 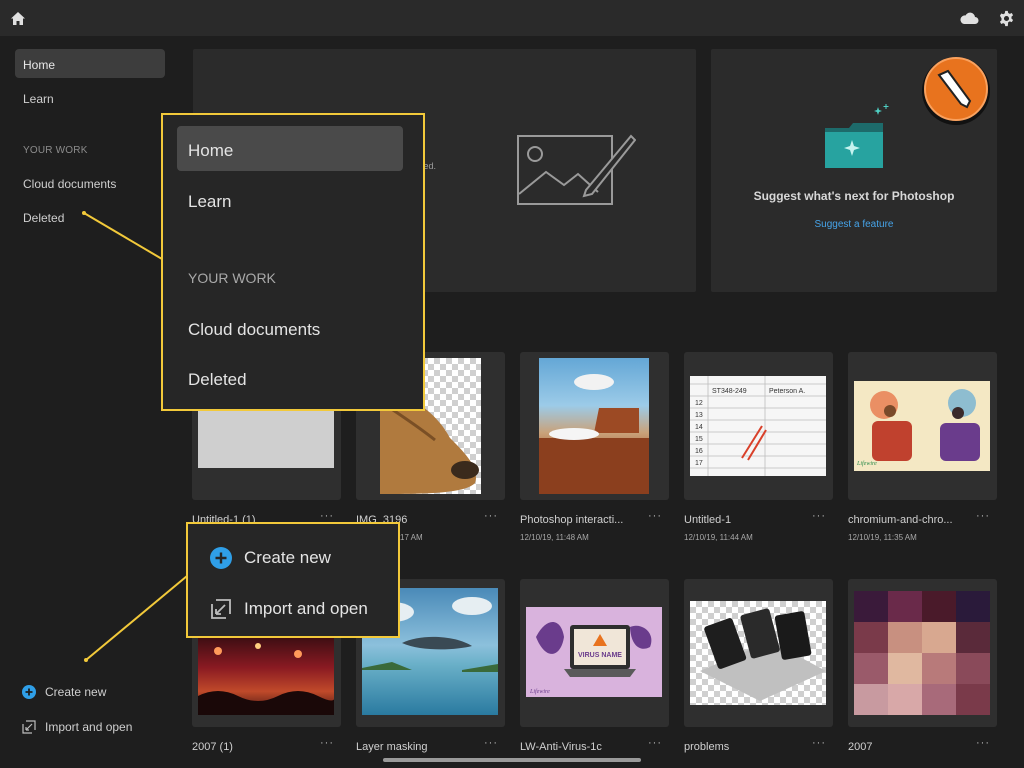 I want to click on callout-connectors, so click(x=135, y=436).